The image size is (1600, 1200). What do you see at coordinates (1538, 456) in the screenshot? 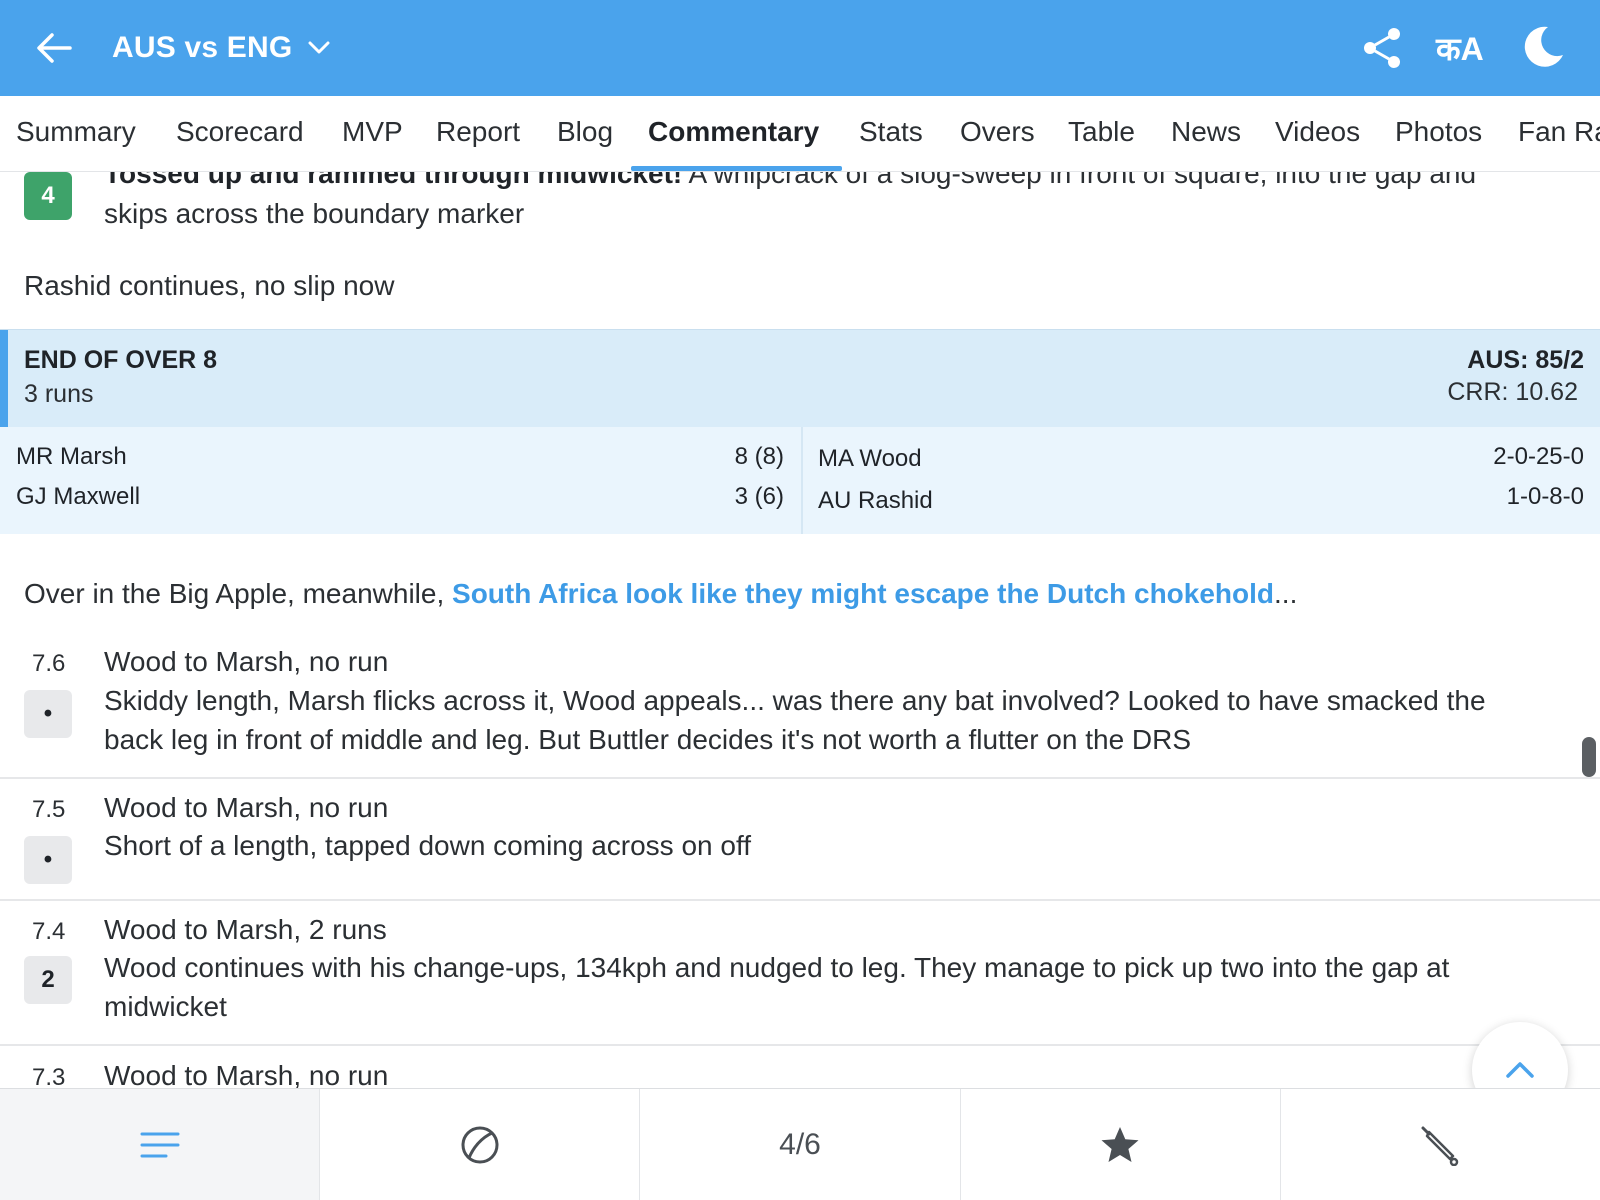
I see `bowler-stat: 2-0-25-0` at bounding box center [1538, 456].